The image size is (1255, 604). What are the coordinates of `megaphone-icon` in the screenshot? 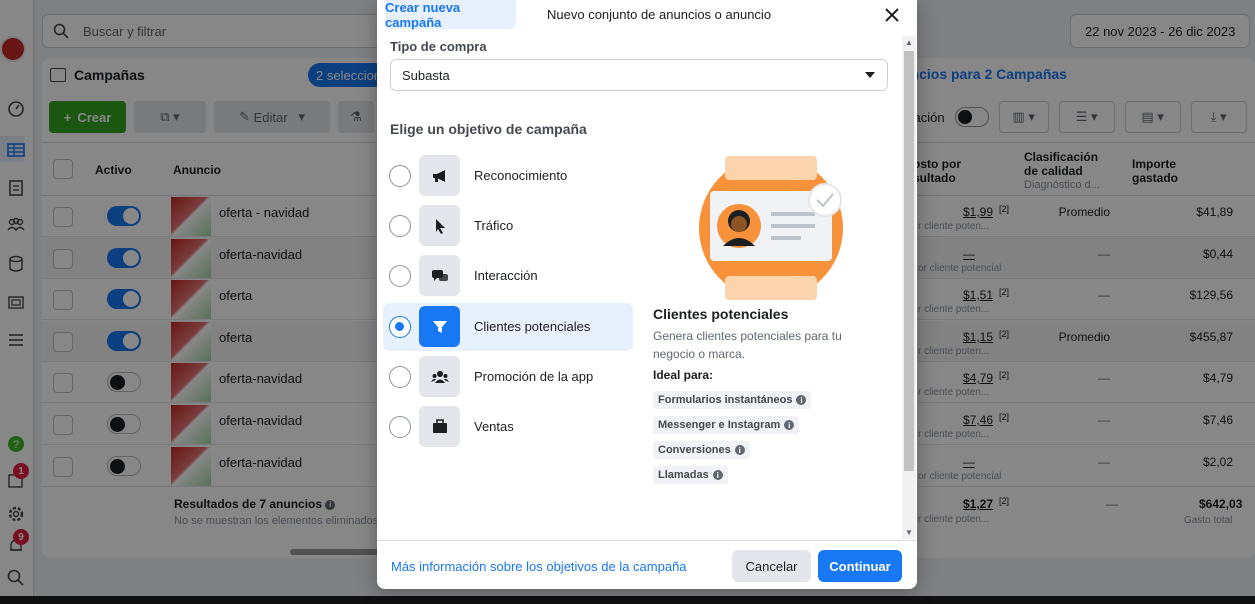 It's located at (439, 175).